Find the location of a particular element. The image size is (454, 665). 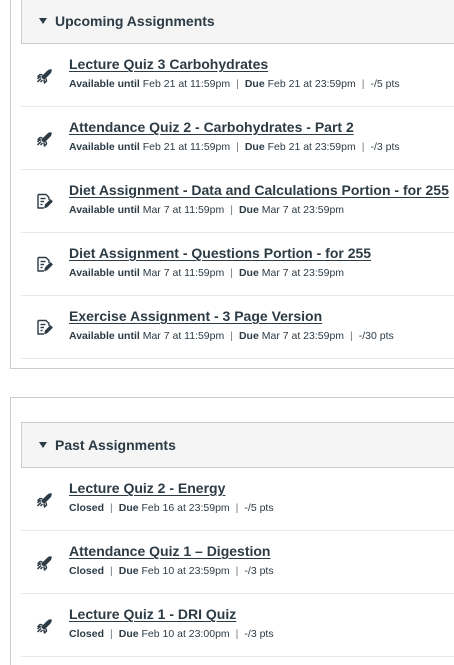

past-assignments-header: Past Assignments is located at coordinates (237, 445).